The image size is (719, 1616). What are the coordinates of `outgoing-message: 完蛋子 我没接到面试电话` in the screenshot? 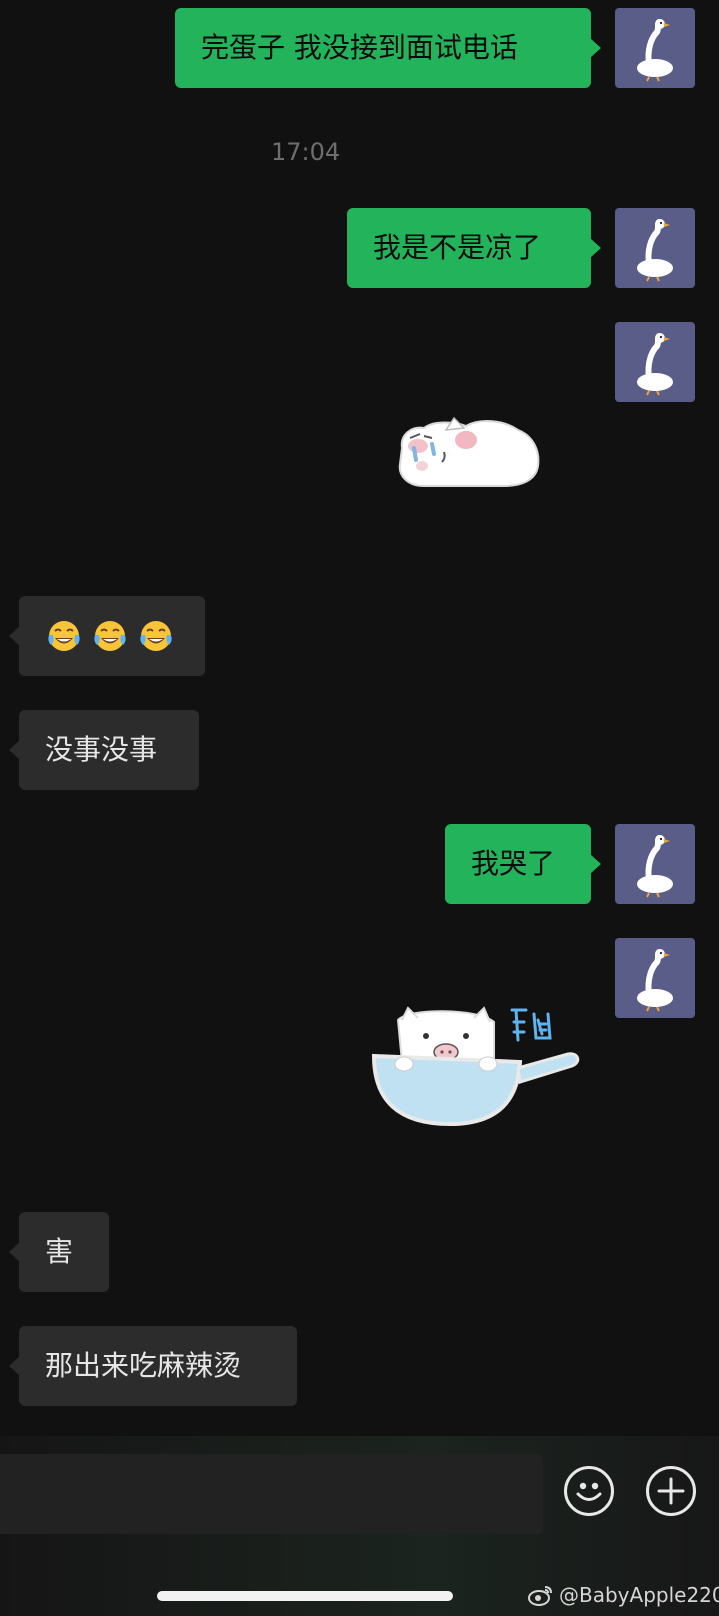 It's located at (388, 48).